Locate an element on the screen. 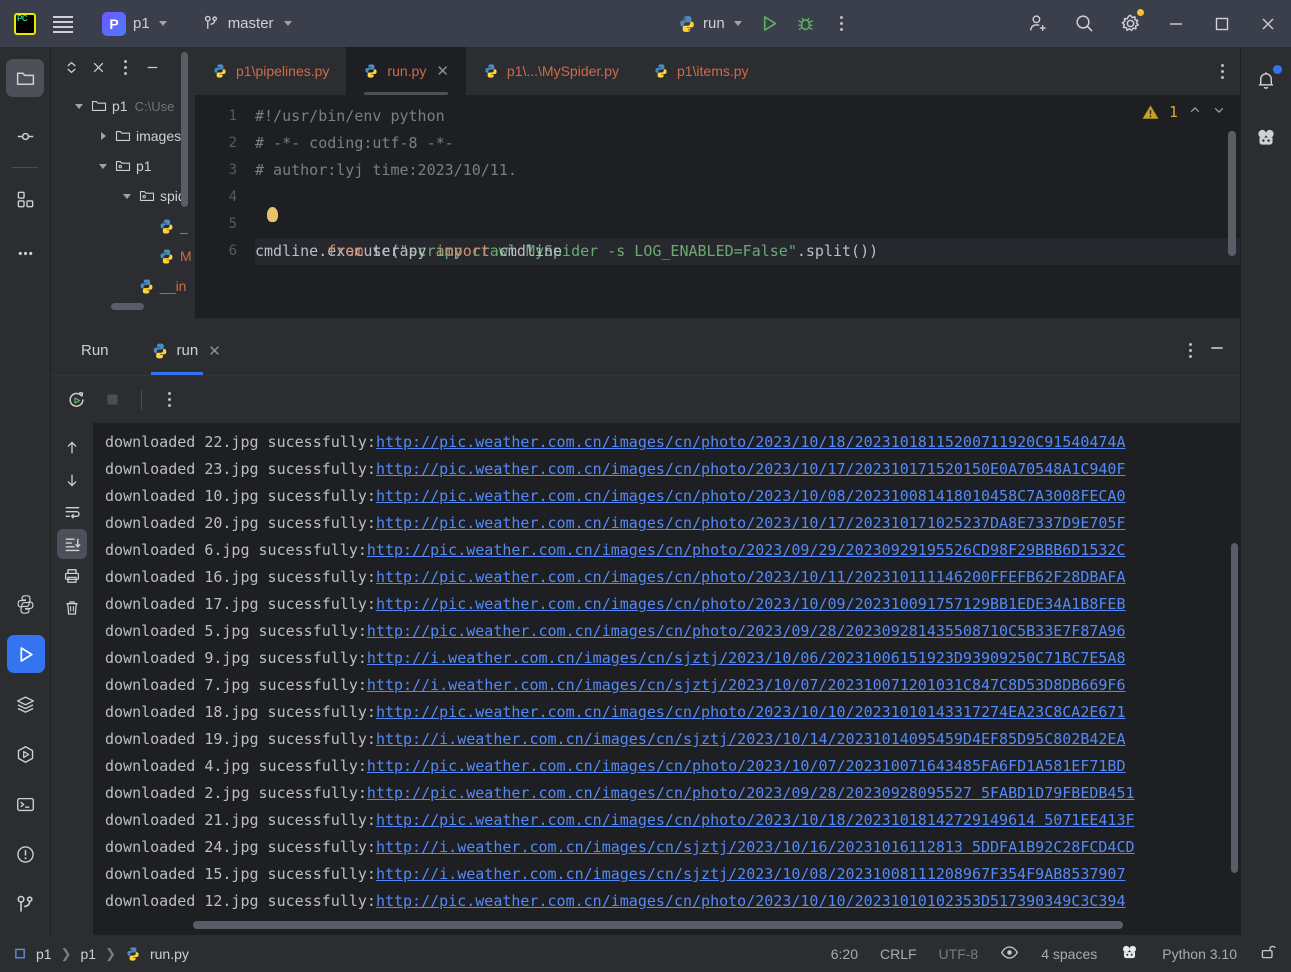  stop-square-icon is located at coordinates (112, 400).